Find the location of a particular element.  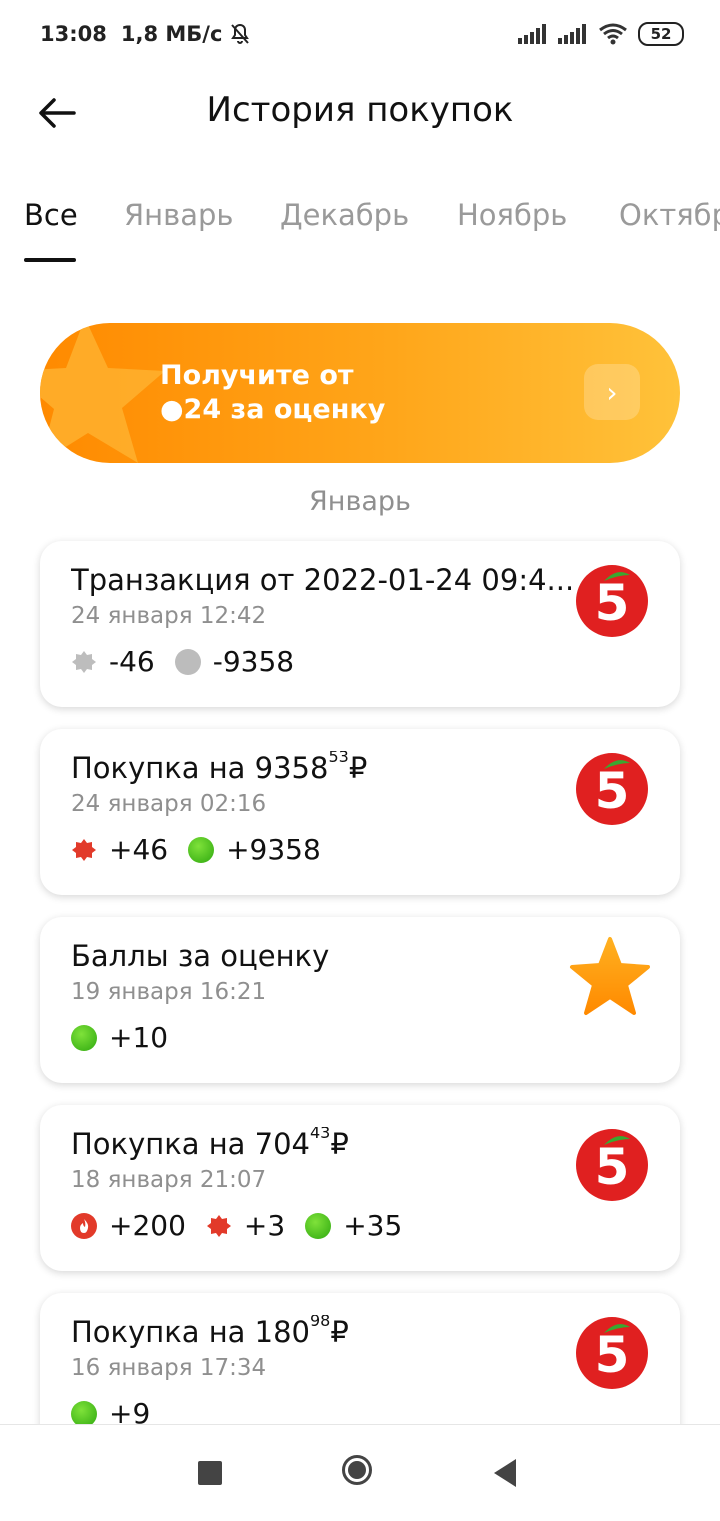

card-title: Покупка на 935853₽ is located at coordinates (219, 768).